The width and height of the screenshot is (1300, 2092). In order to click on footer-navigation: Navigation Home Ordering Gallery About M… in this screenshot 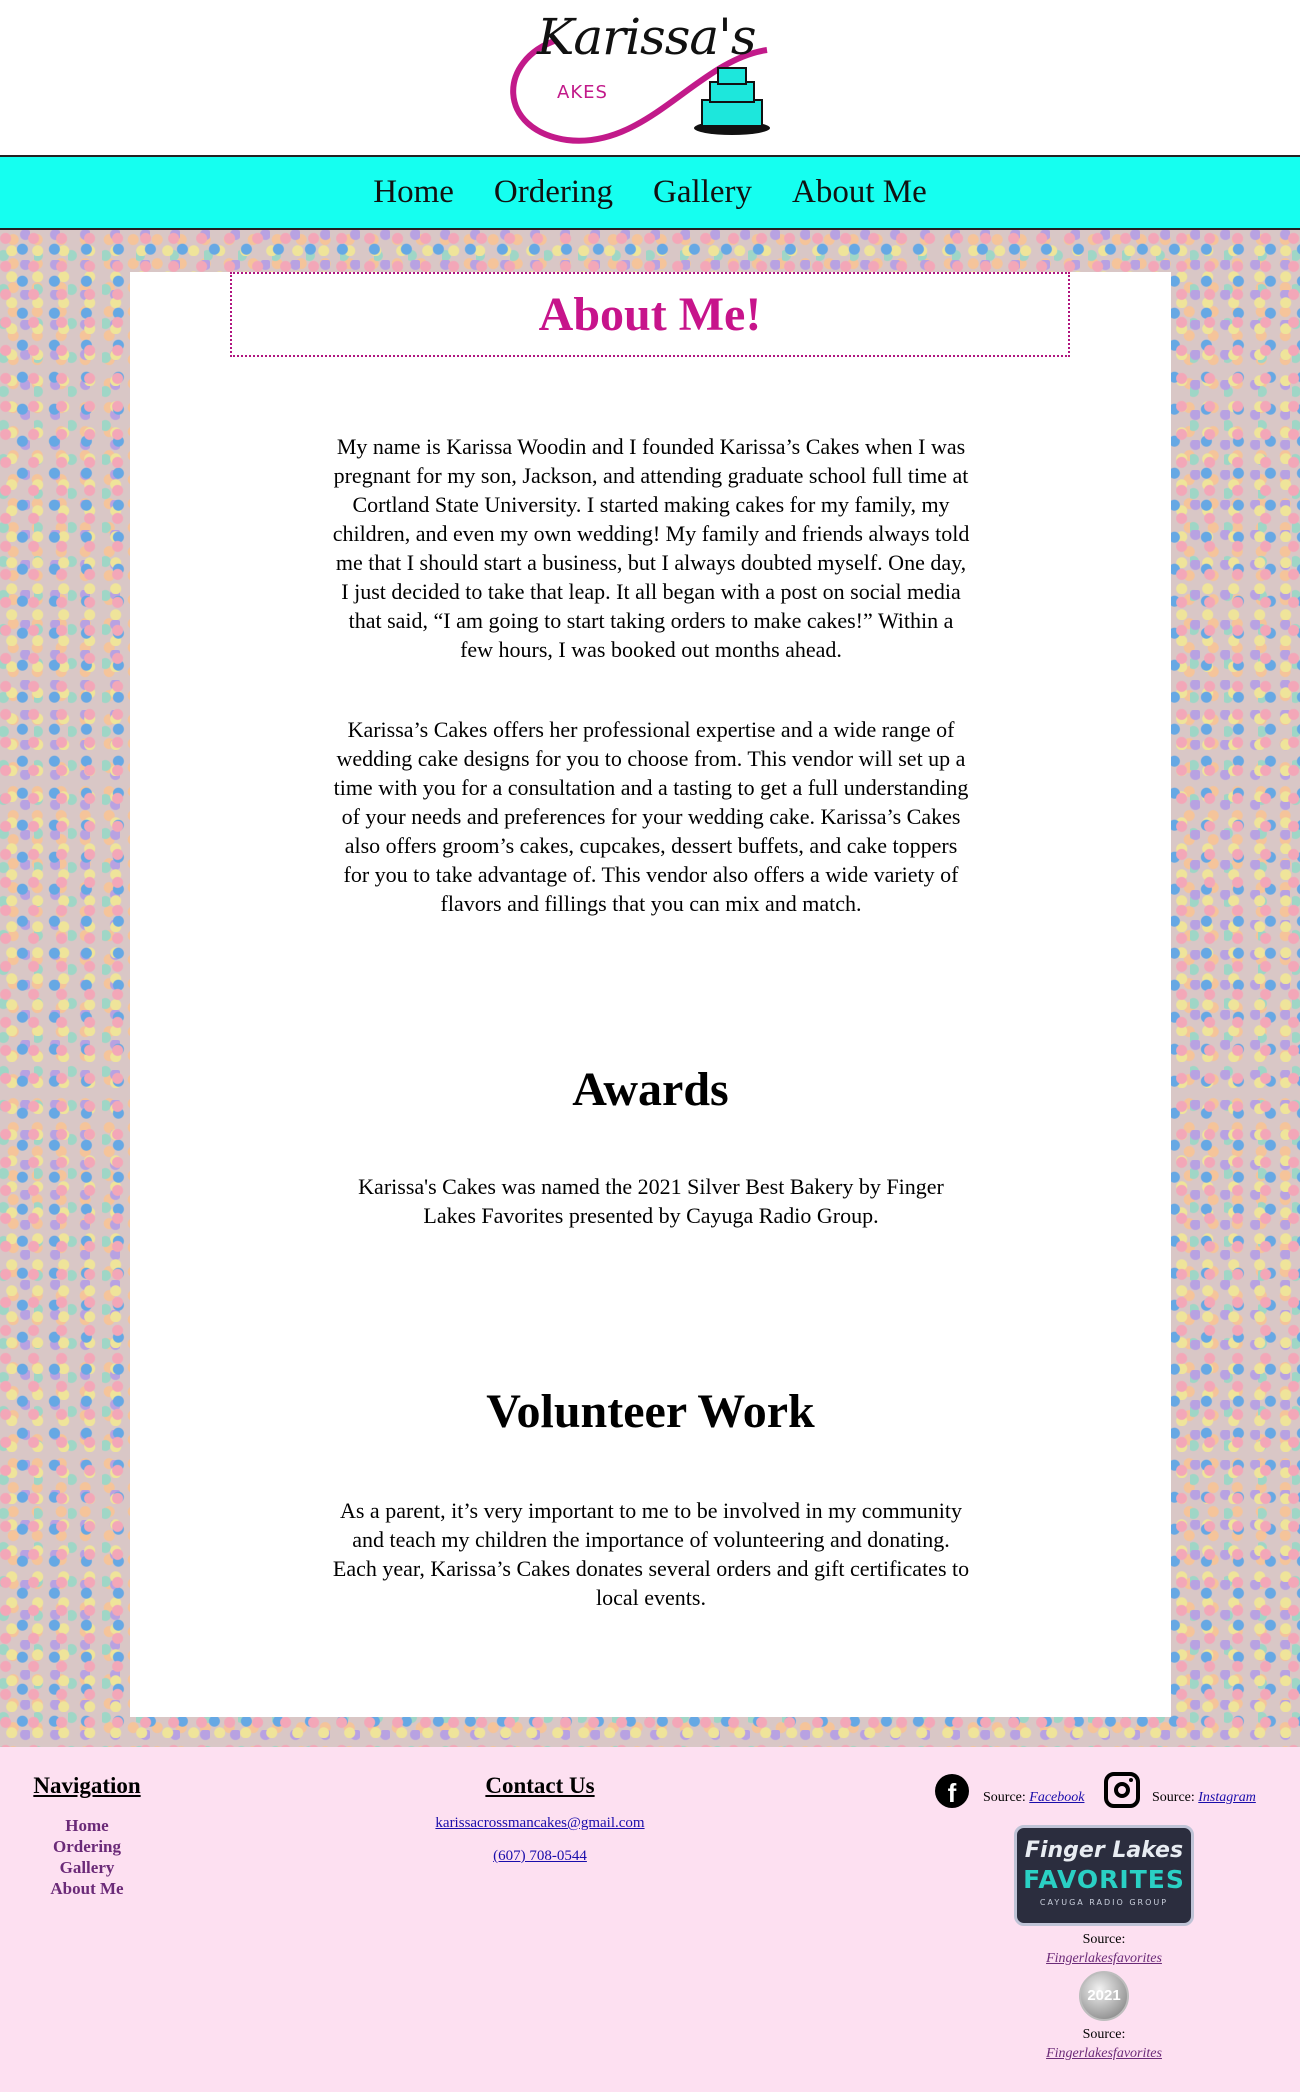, I will do `click(87, 1836)`.